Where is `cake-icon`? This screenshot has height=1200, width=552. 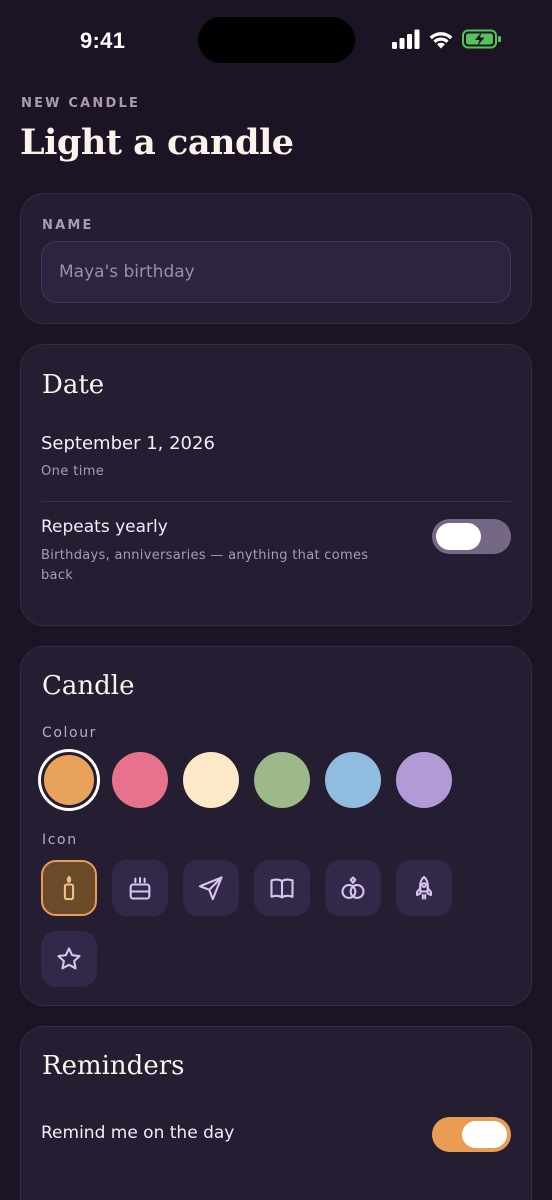 cake-icon is located at coordinates (140, 888).